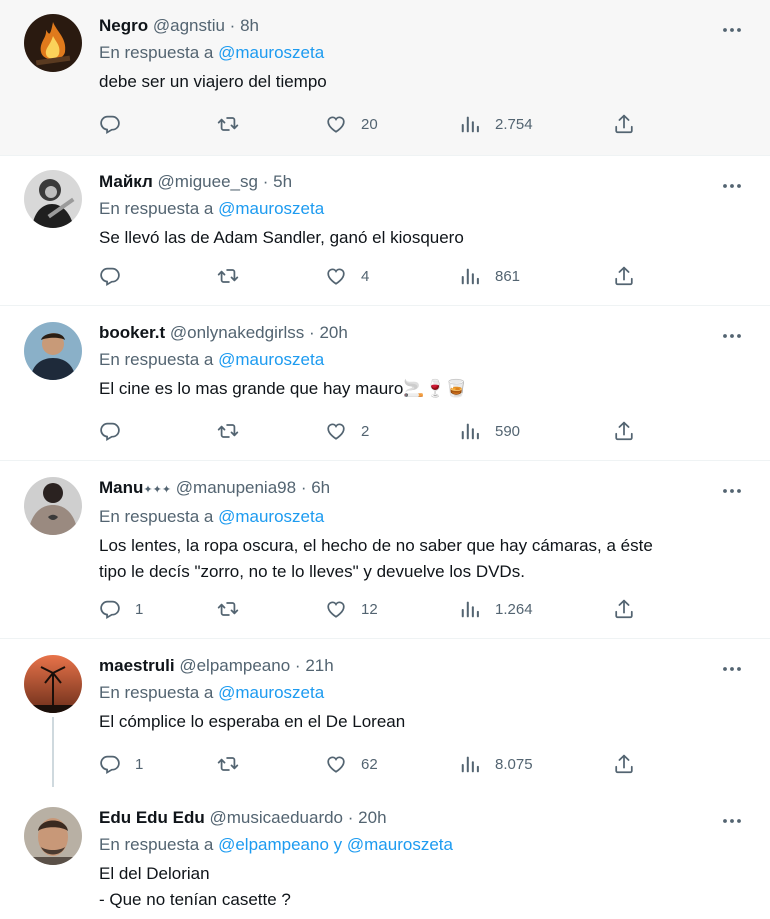 This screenshot has width=770, height=919. I want to click on guitarist-avatar, so click(53, 199).